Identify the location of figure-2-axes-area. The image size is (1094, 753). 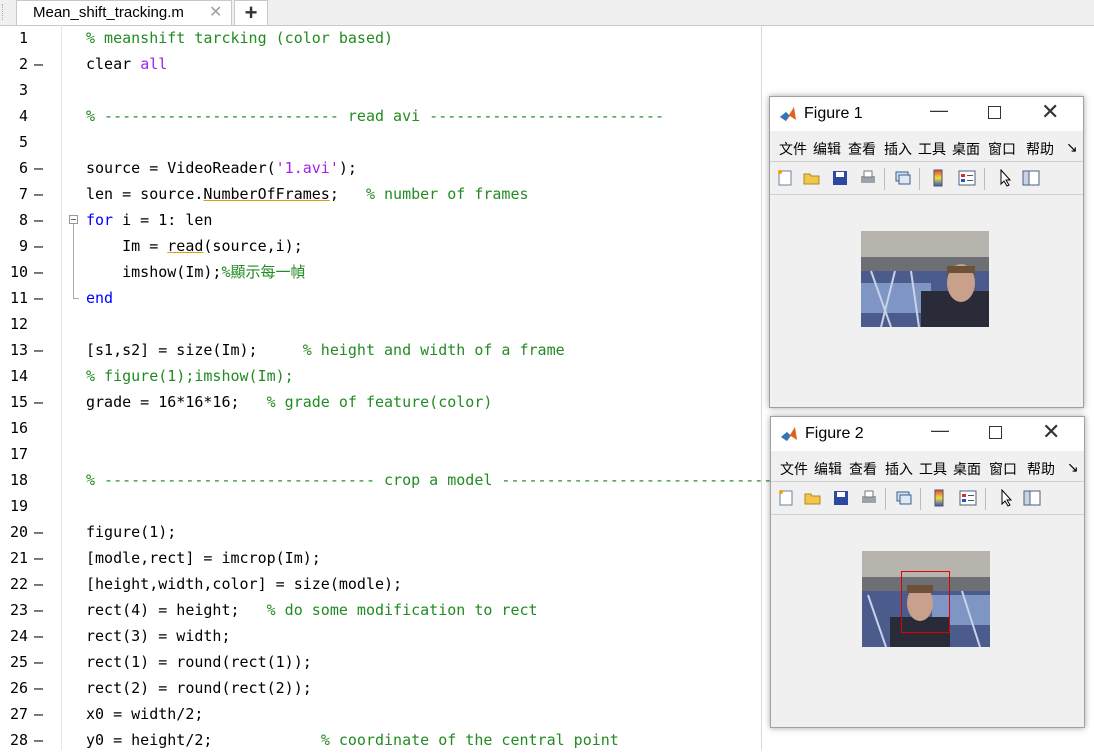
(927, 621).